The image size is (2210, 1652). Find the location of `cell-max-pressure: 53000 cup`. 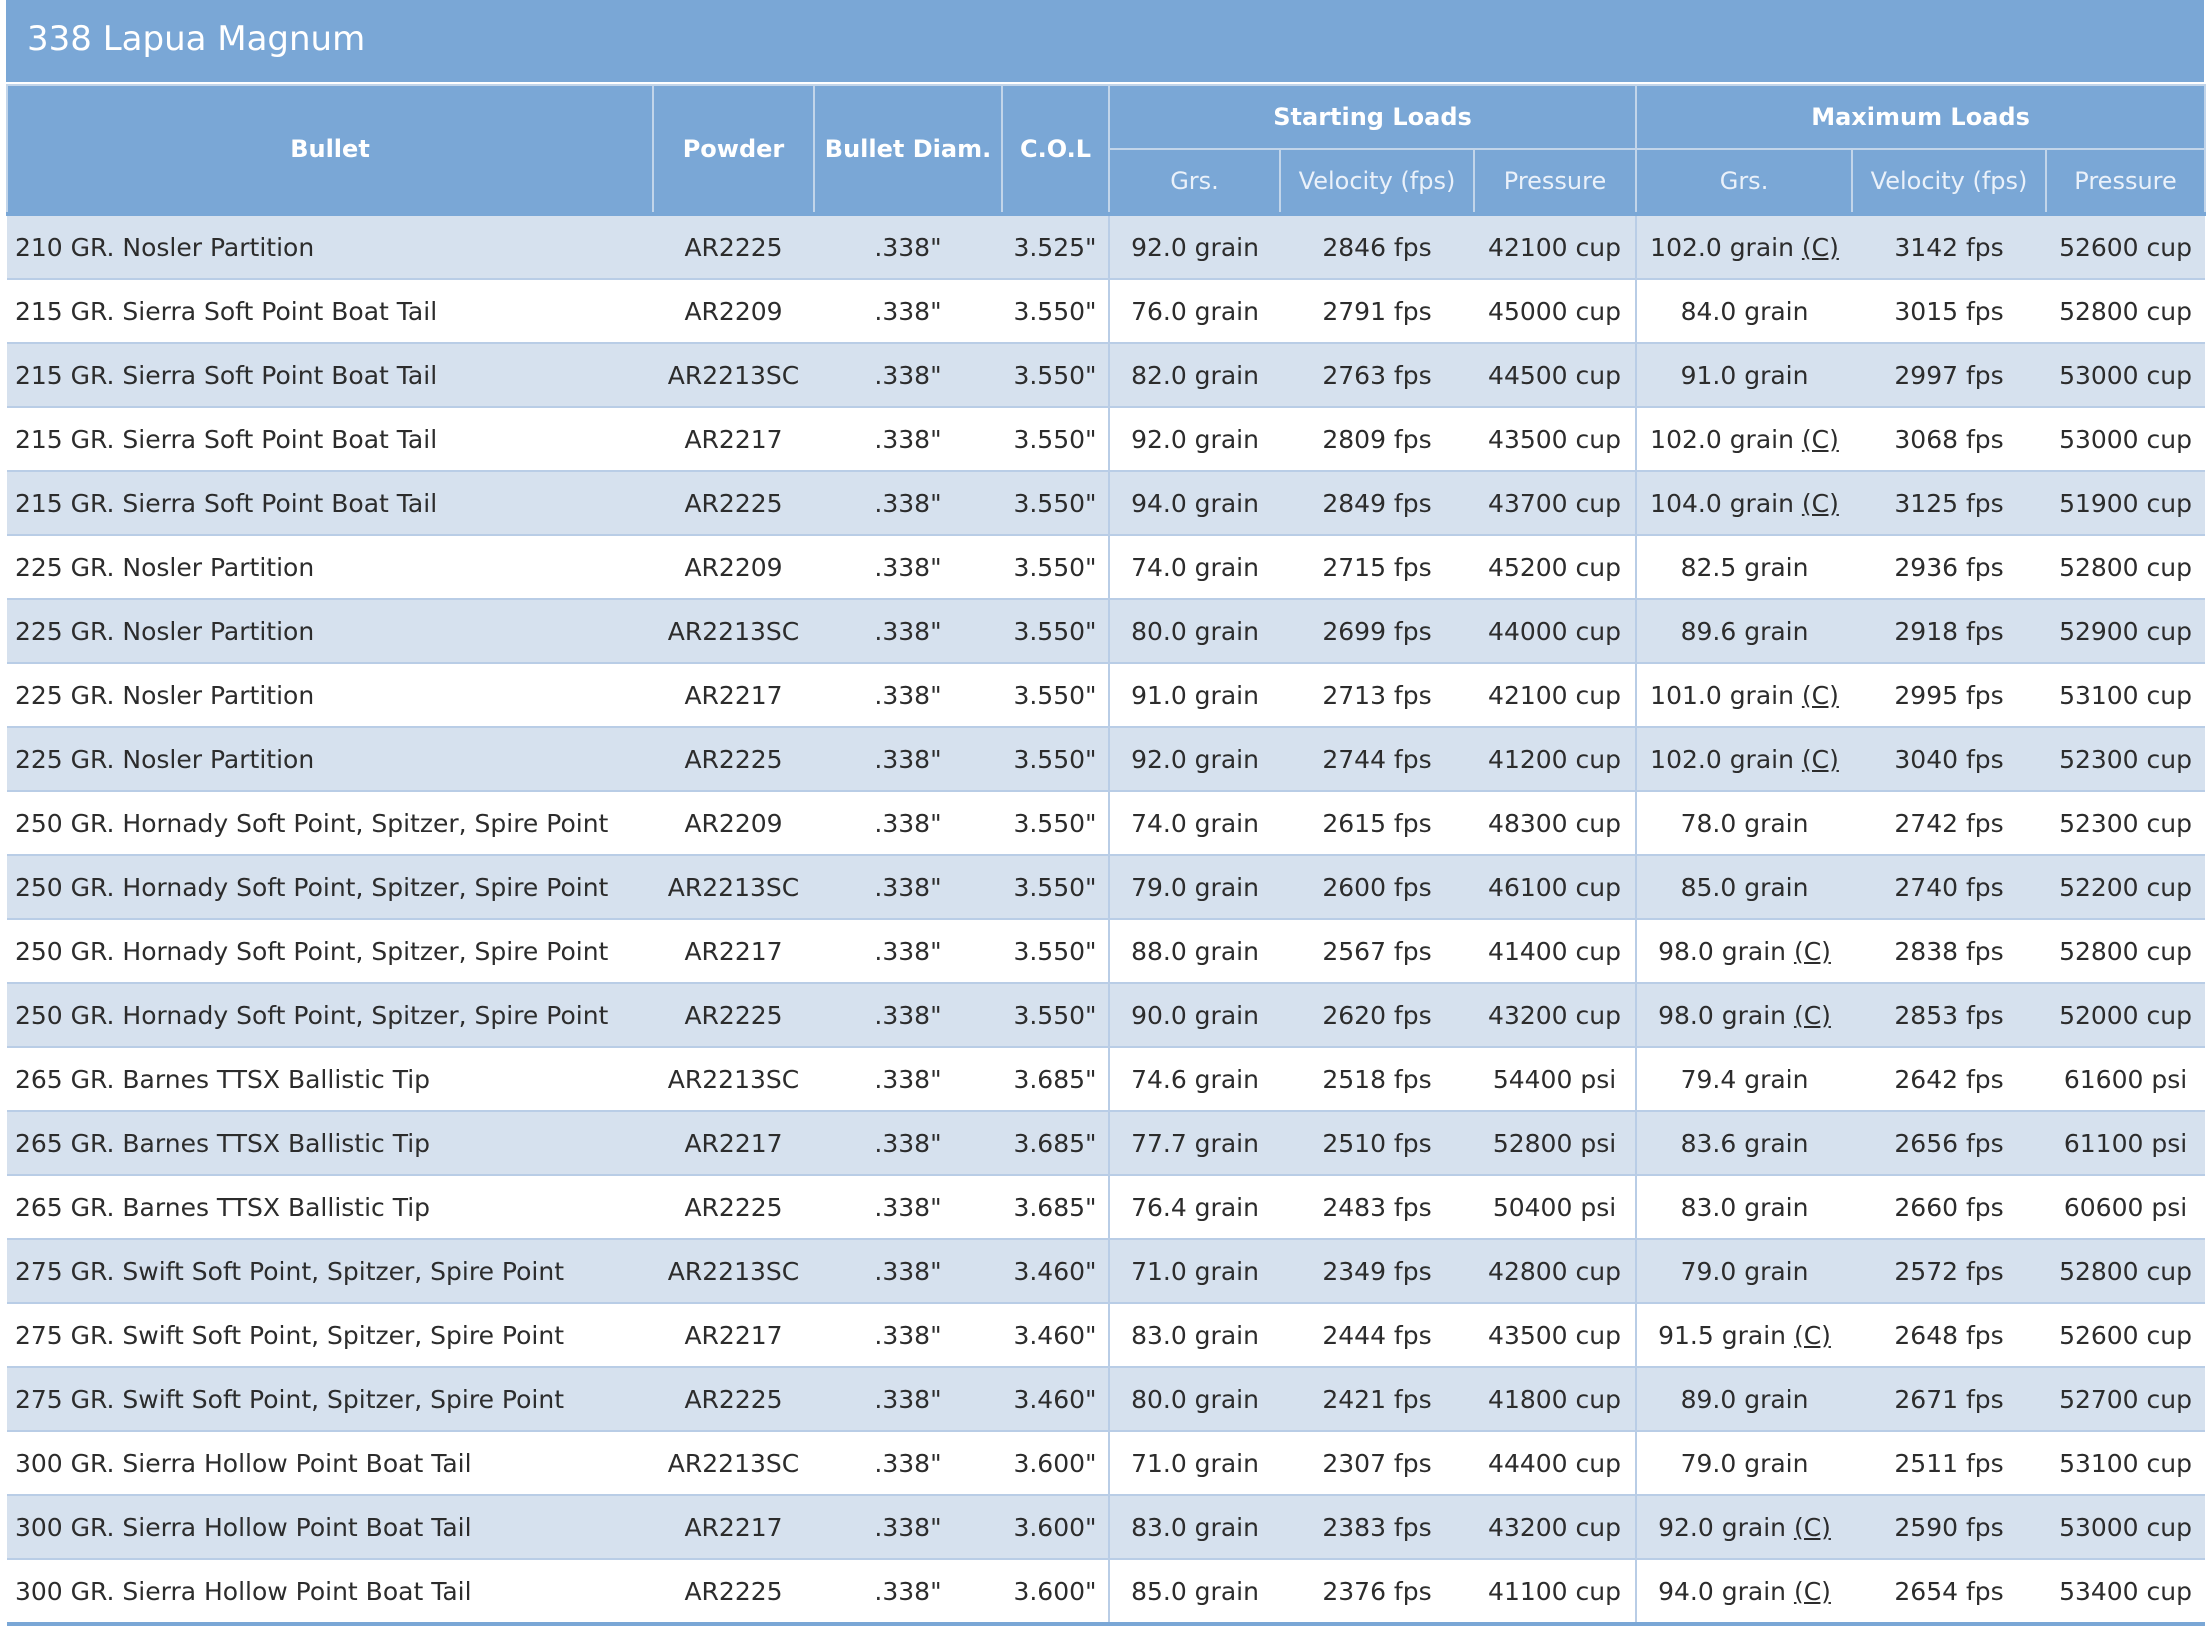

cell-max-pressure: 53000 cup is located at coordinates (2126, 438).